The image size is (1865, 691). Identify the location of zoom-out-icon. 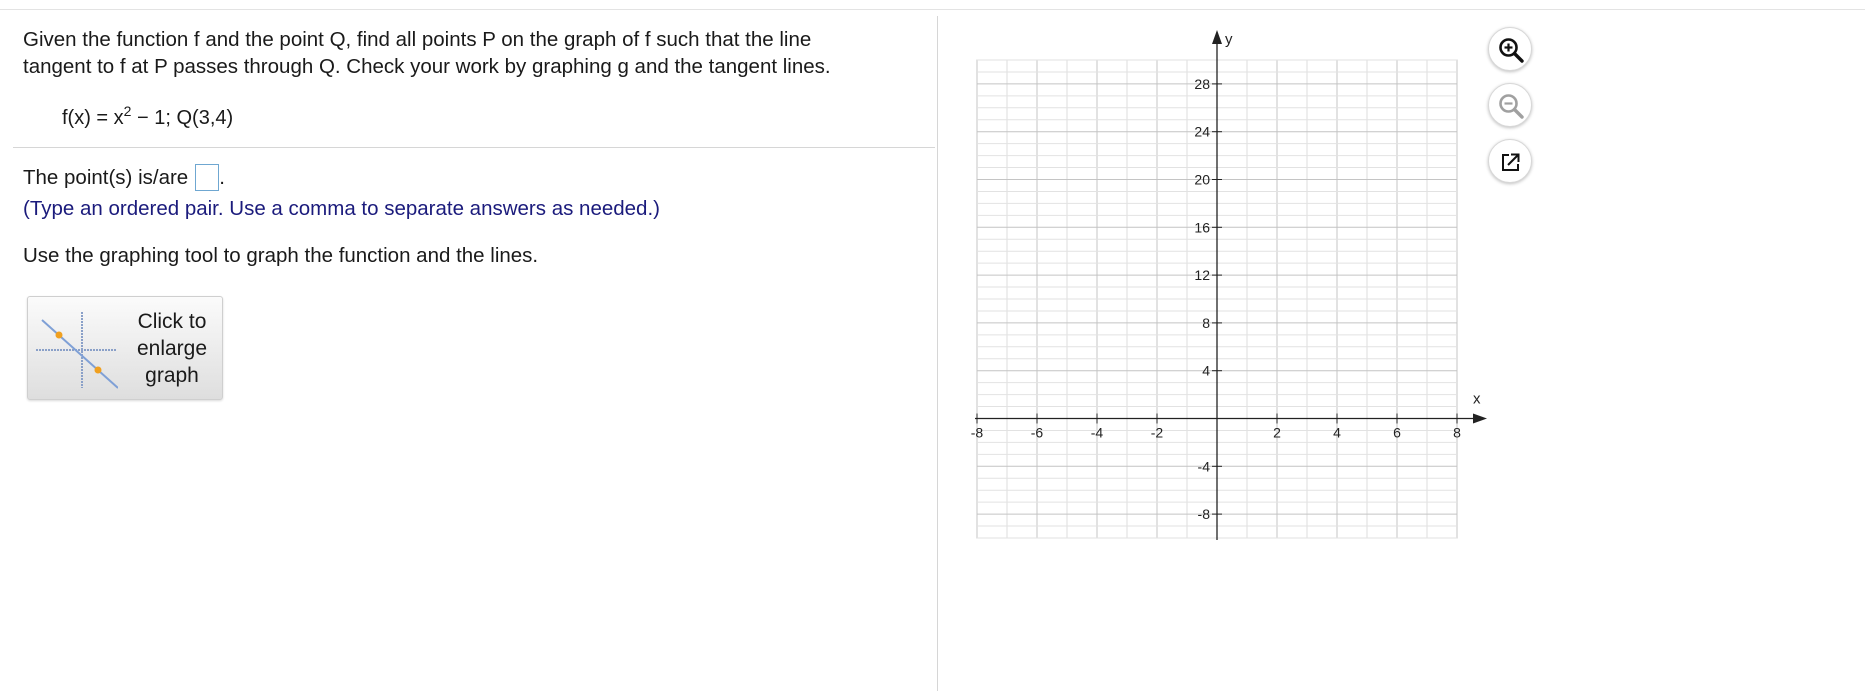
(1511, 106).